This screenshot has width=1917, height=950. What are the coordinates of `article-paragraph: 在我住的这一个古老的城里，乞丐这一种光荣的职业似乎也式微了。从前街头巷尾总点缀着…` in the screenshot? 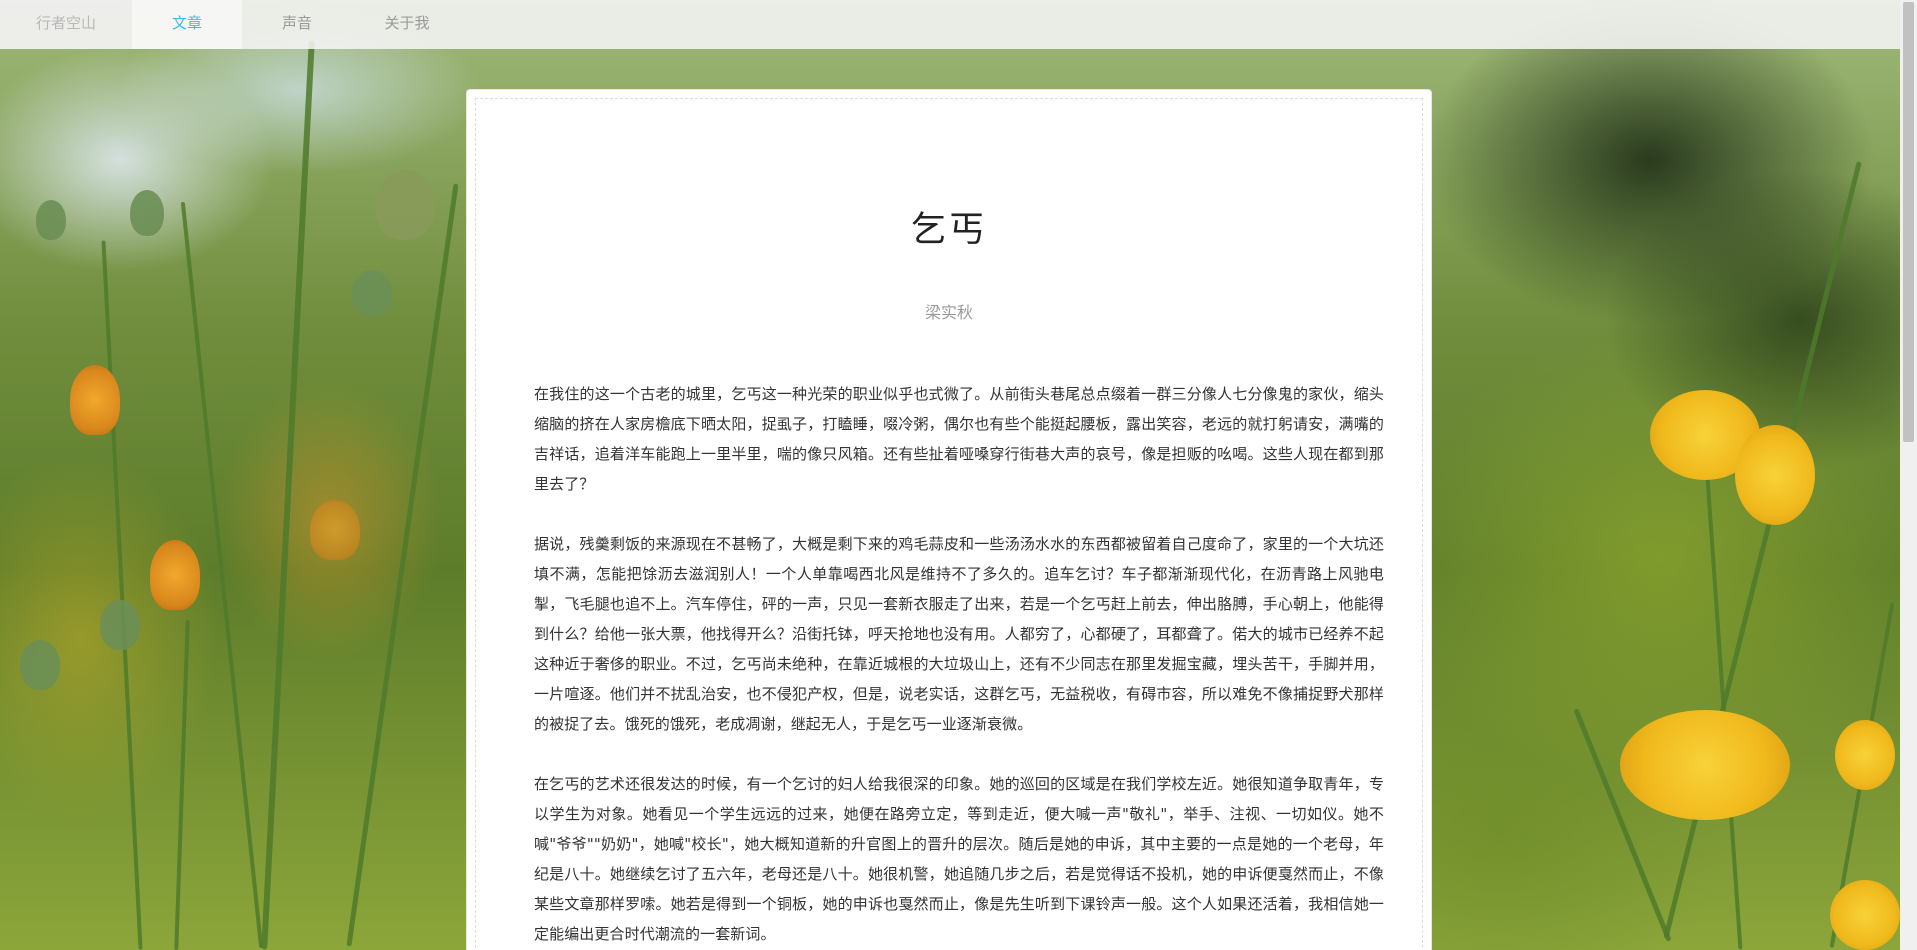 It's located at (959, 439).